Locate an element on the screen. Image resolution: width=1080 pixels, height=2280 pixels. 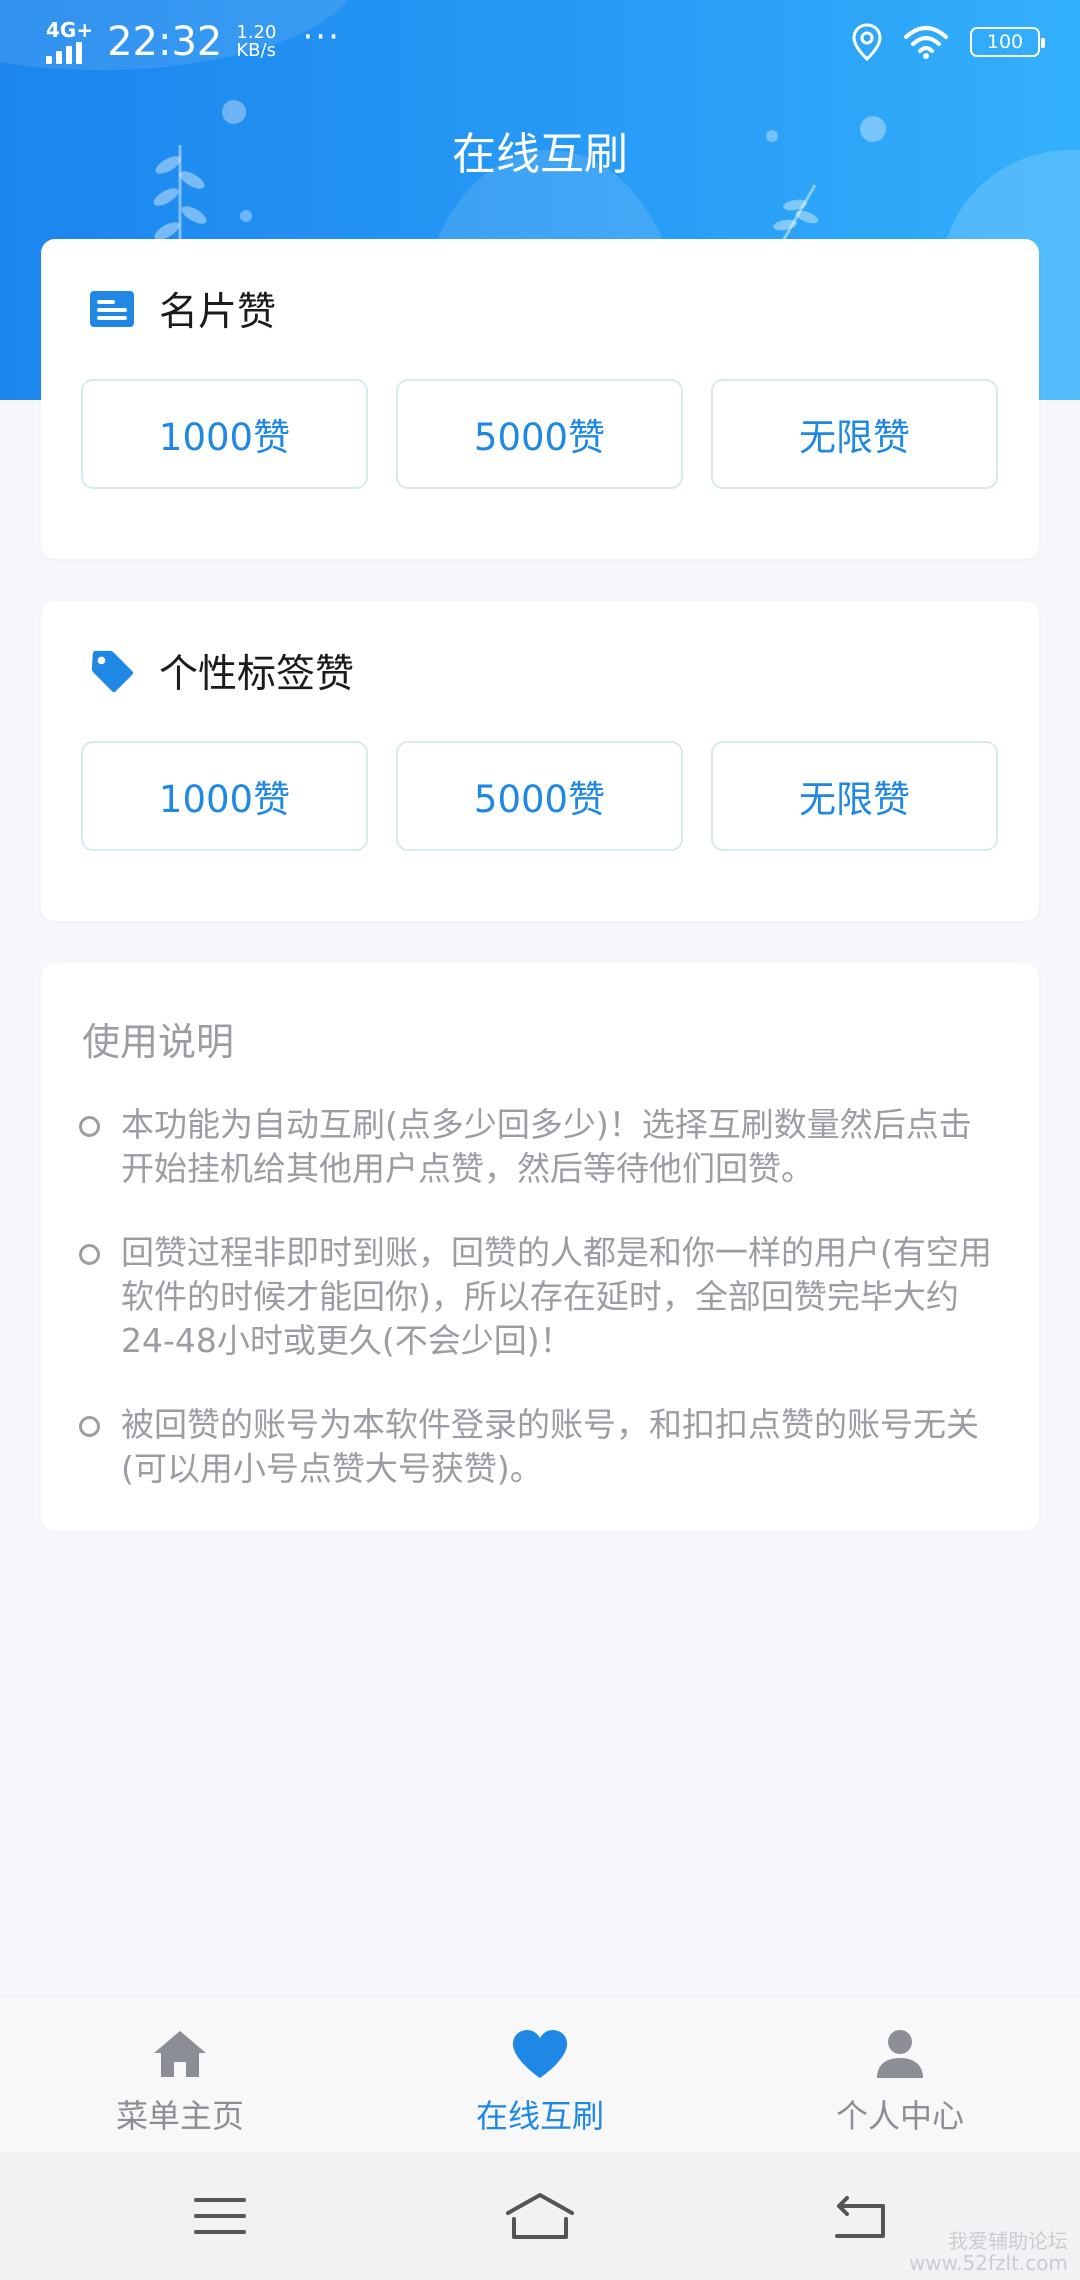
watermark: 我爱辅助论坛 www.52fzlt.com is located at coordinates (988, 2252).